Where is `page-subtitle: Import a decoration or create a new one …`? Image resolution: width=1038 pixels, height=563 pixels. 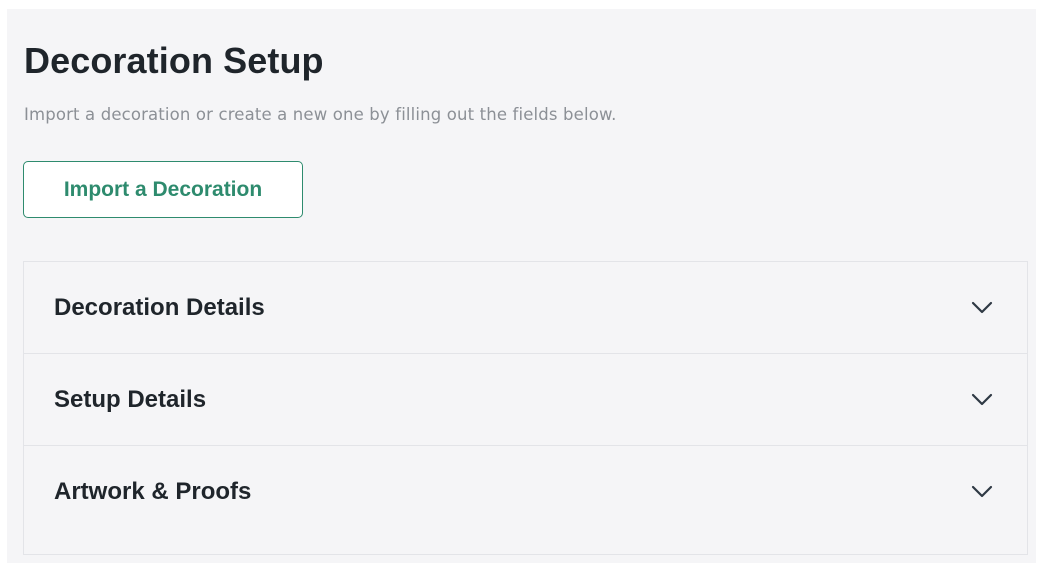
page-subtitle: Import a decoration or create a new one … is located at coordinates (320, 114).